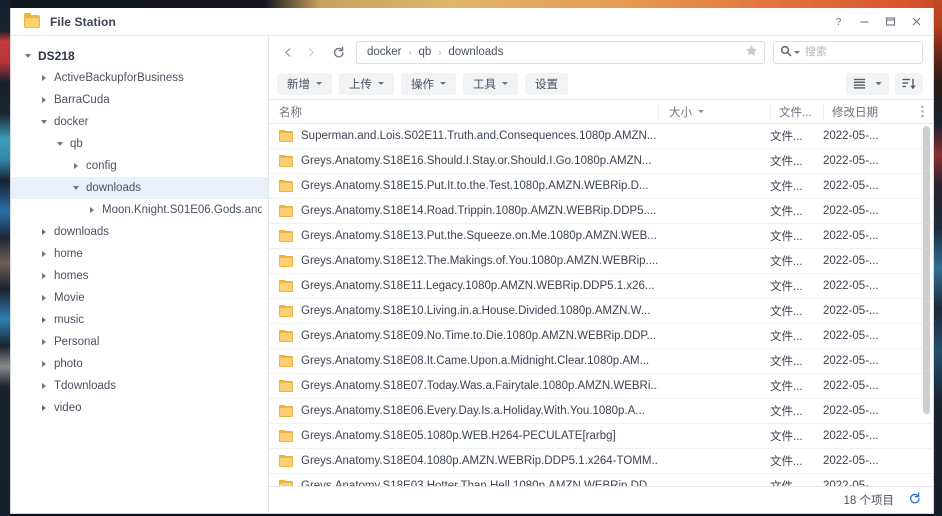 This screenshot has height=516, width=942. I want to click on sidebar-item-docker: docker, so click(139, 122).